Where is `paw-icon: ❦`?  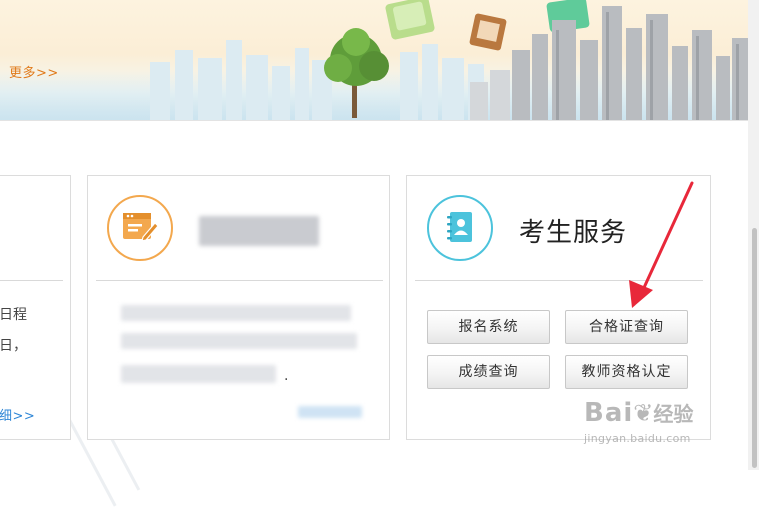
paw-icon: ❦ is located at coordinates (643, 413).